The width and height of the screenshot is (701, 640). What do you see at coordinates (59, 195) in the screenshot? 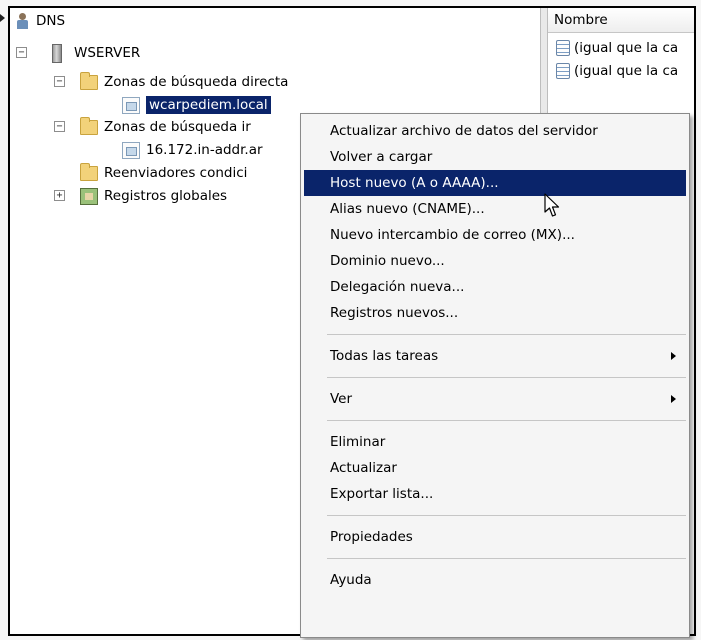
I see `expand-toggle-icon: +` at bounding box center [59, 195].